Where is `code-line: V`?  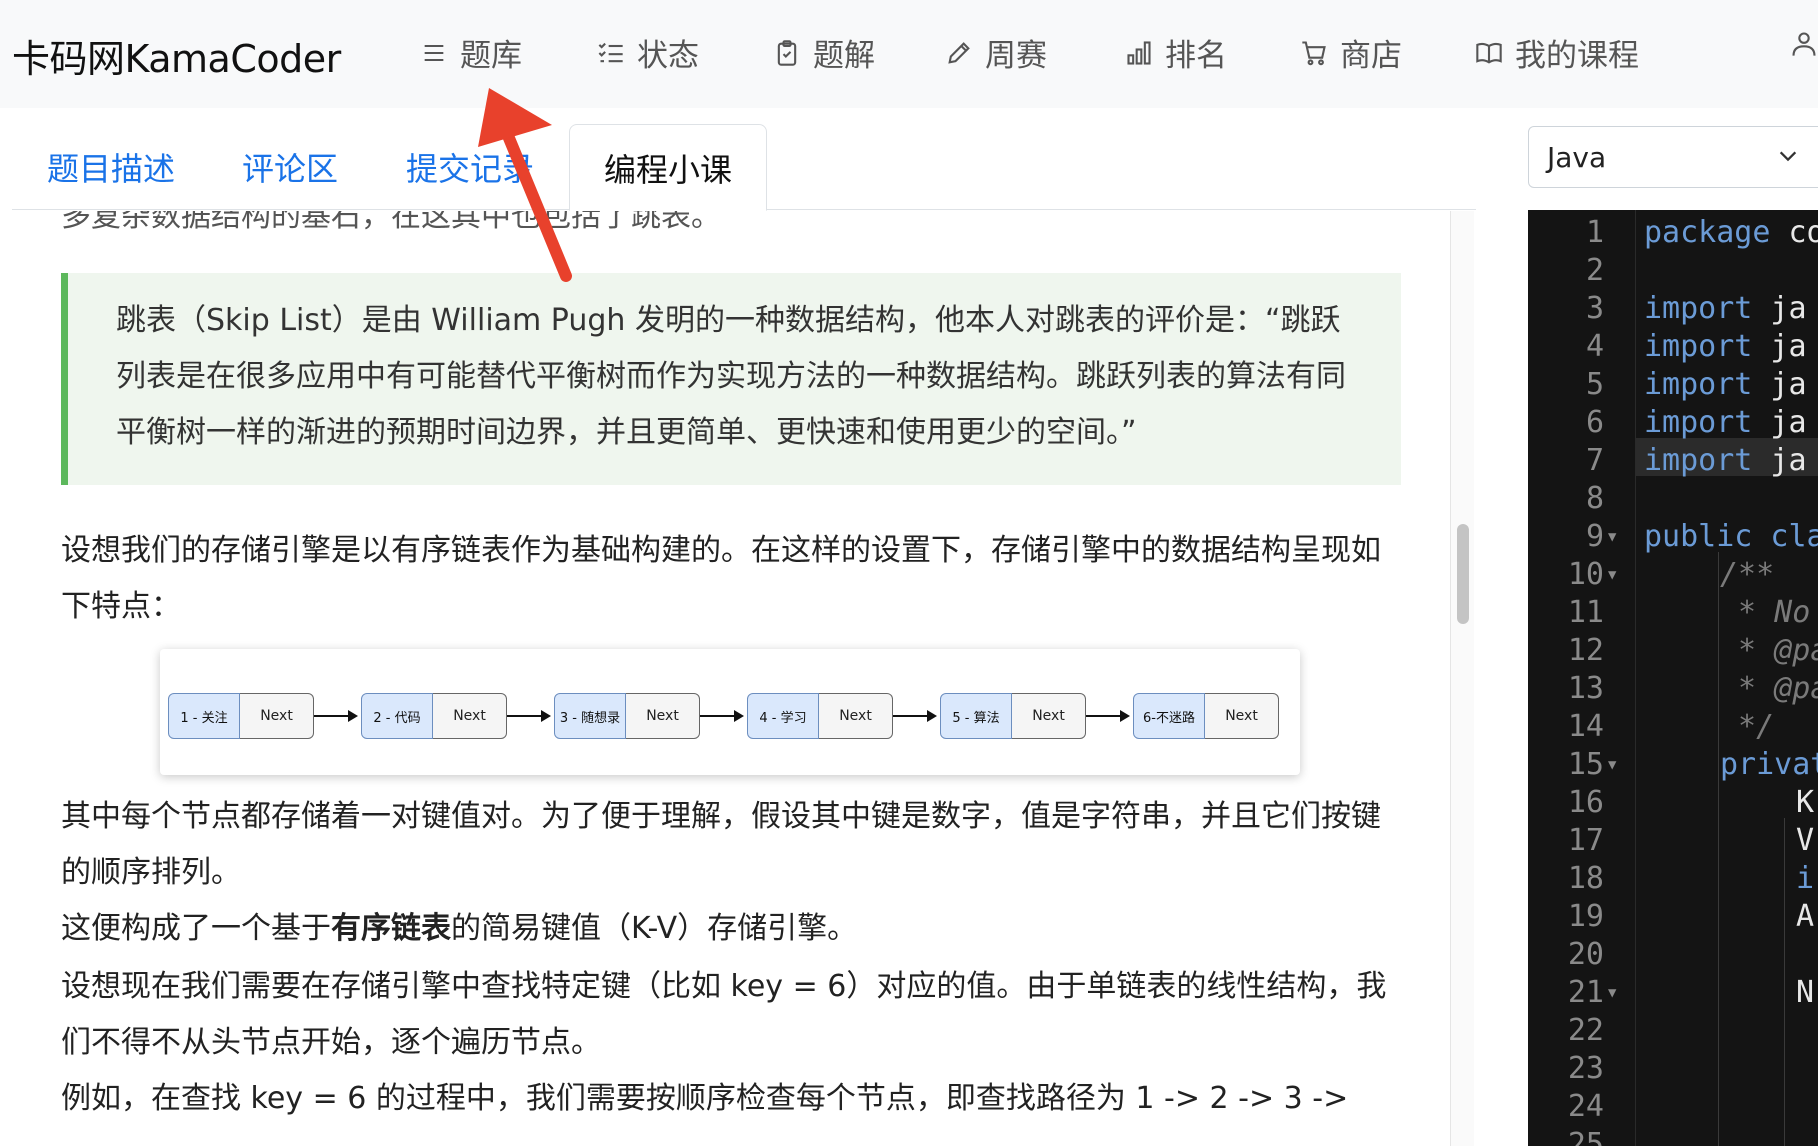 code-line: V is located at coordinates (1805, 840).